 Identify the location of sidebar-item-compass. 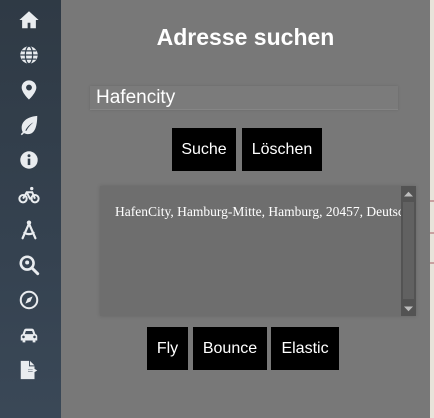
(29, 300).